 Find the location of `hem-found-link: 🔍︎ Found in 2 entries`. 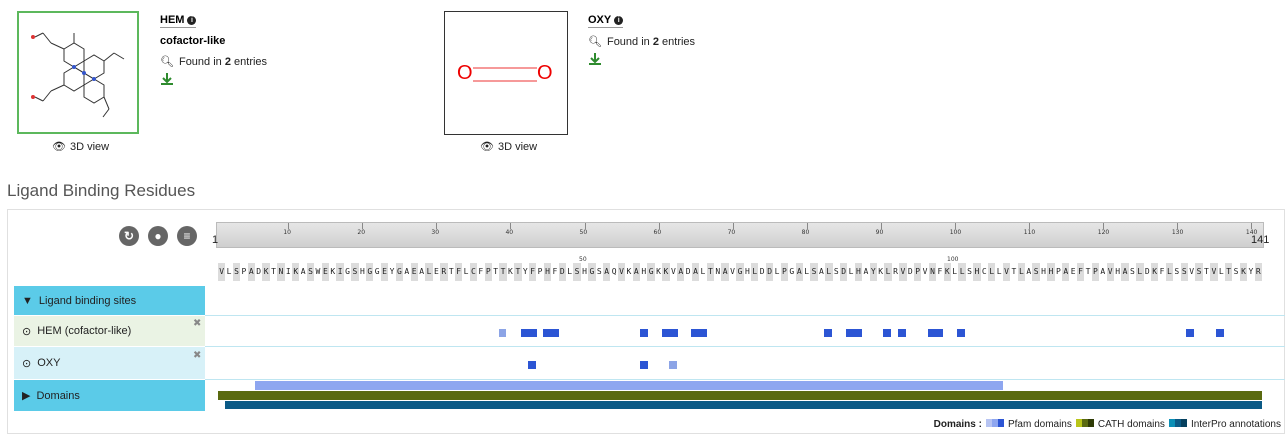

hem-found-link: 🔍︎ Found in 2 entries is located at coordinates (213, 62).